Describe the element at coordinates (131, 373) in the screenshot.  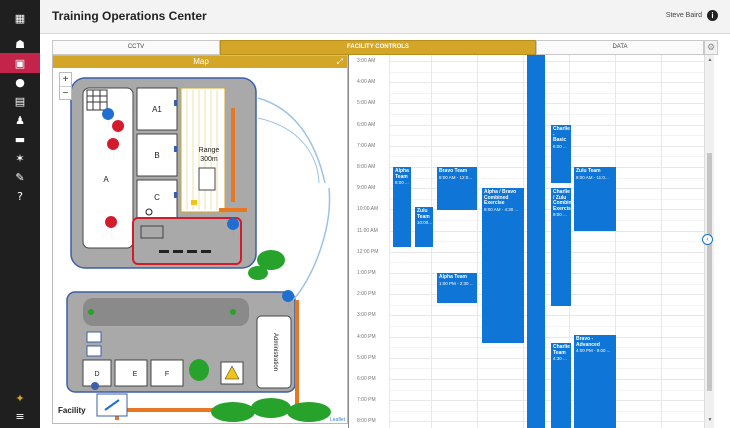
I see `building-e` at that location.